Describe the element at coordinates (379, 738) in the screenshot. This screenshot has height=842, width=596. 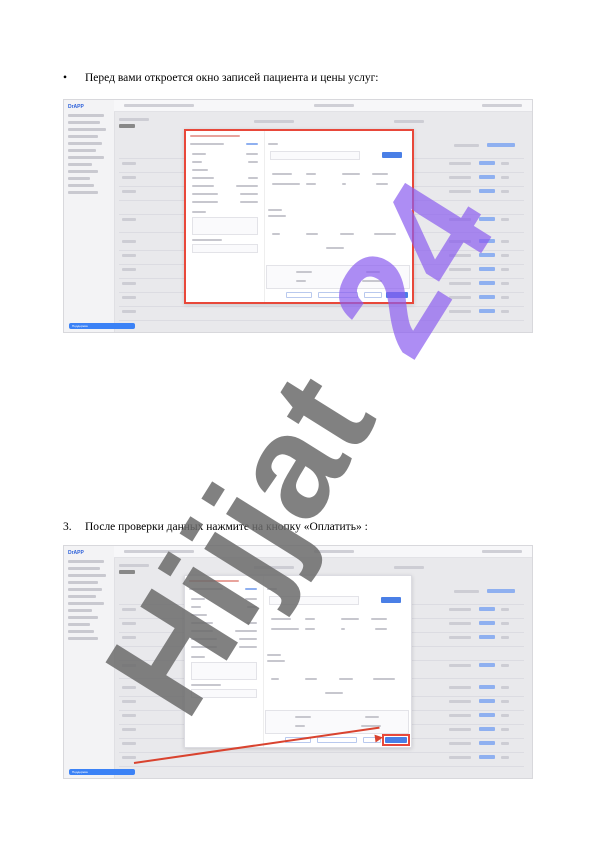
I see `pointer-arrow-head` at that location.